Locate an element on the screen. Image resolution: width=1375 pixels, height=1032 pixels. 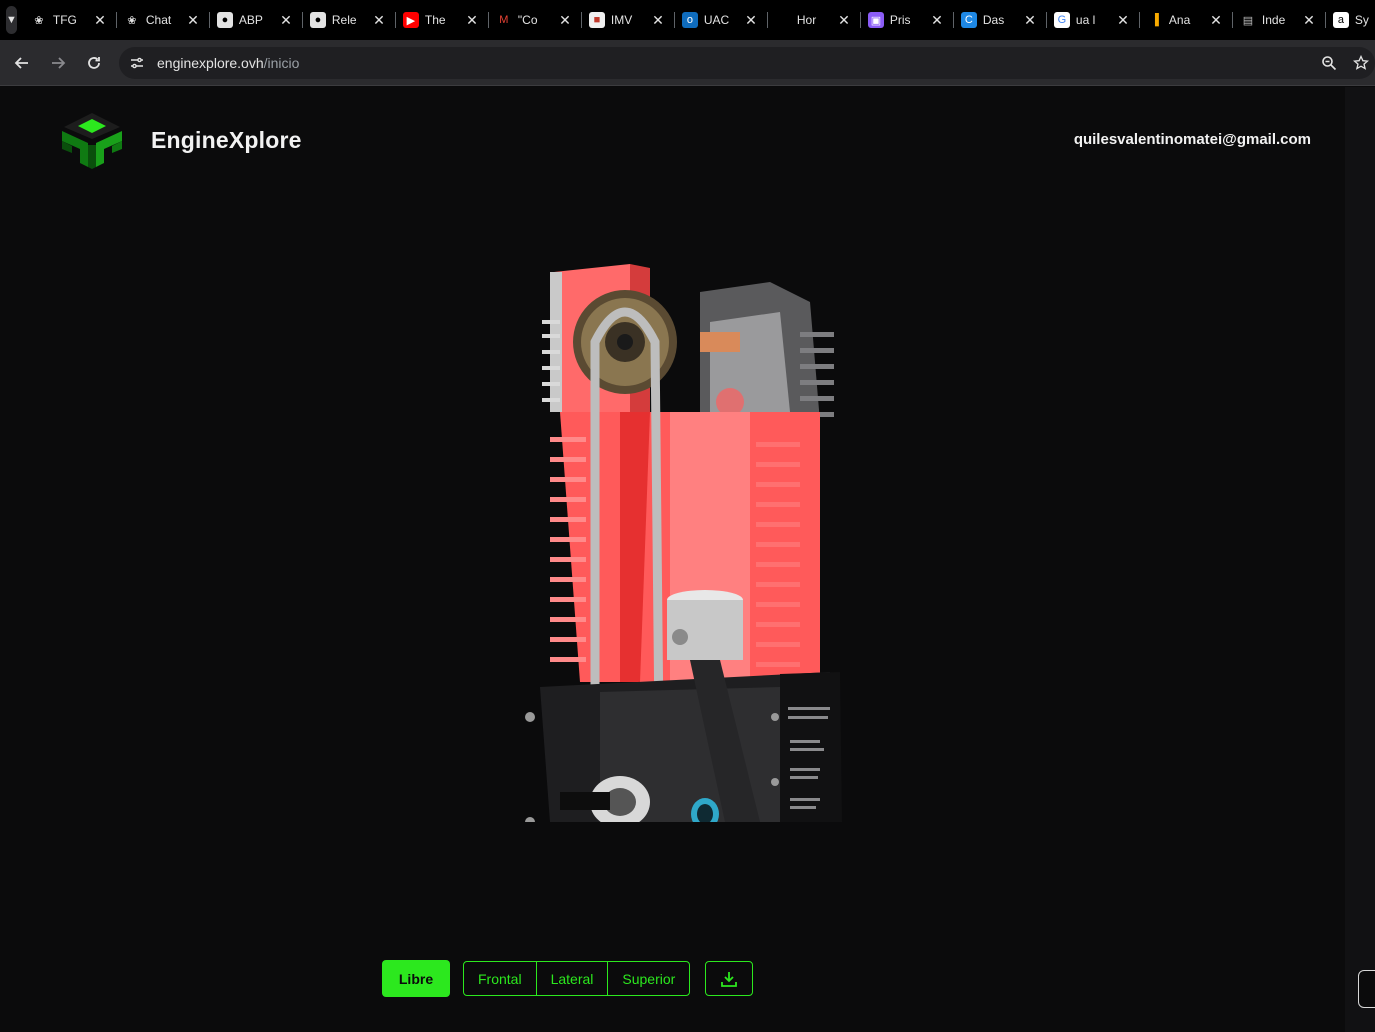
tab-title: Inde is located at coordinates (1273, 20).